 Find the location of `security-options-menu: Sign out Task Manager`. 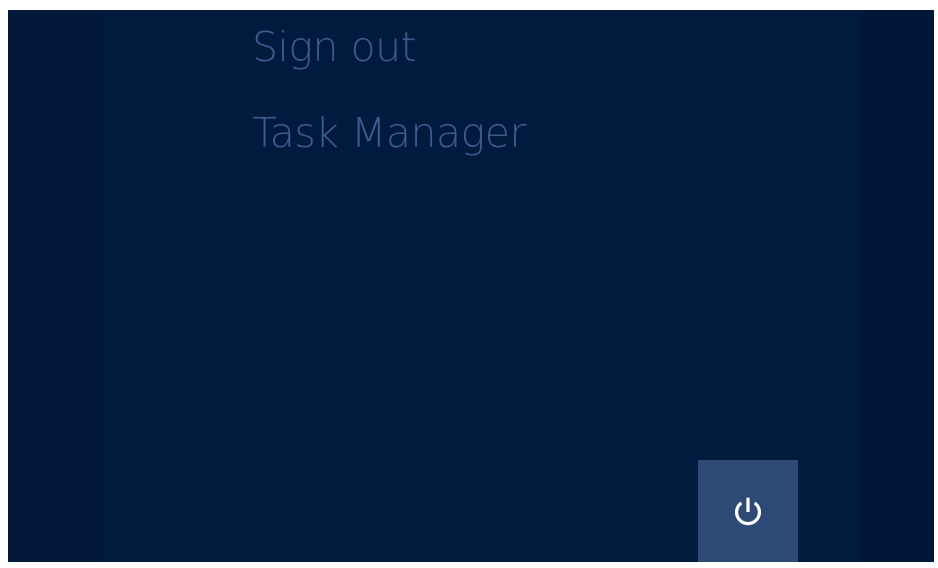

security-options-menu: Sign out Task Manager is located at coordinates (389, 108).